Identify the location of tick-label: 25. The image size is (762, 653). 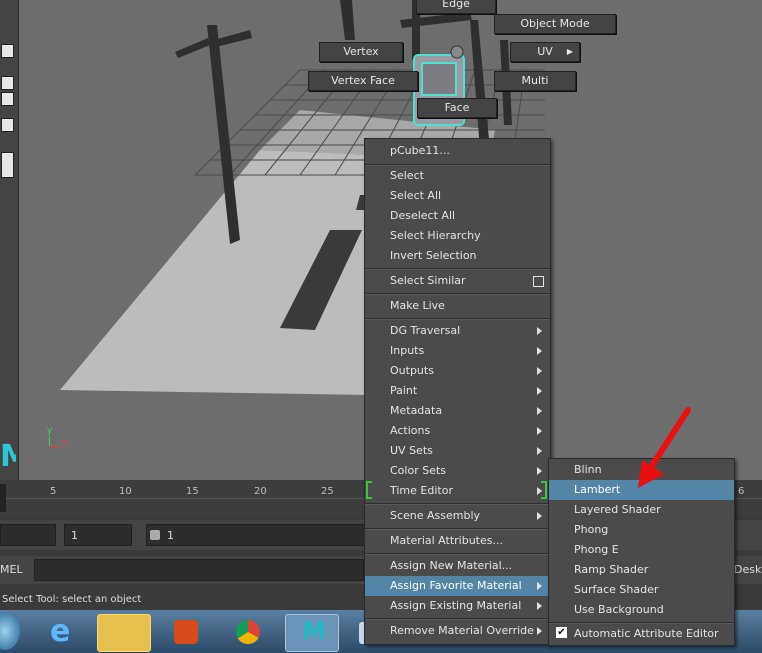
(327, 491).